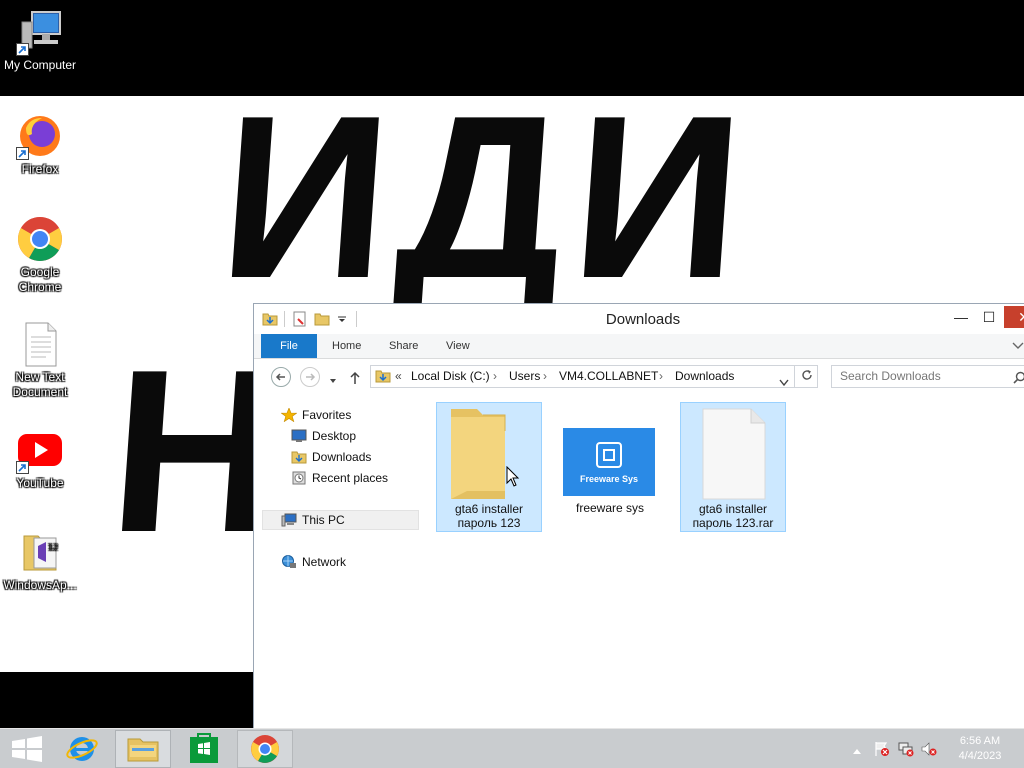 This screenshot has width=1024, height=768. Describe the element at coordinates (927, 376) in the screenshot. I see `search-input: Search Downloads` at that location.